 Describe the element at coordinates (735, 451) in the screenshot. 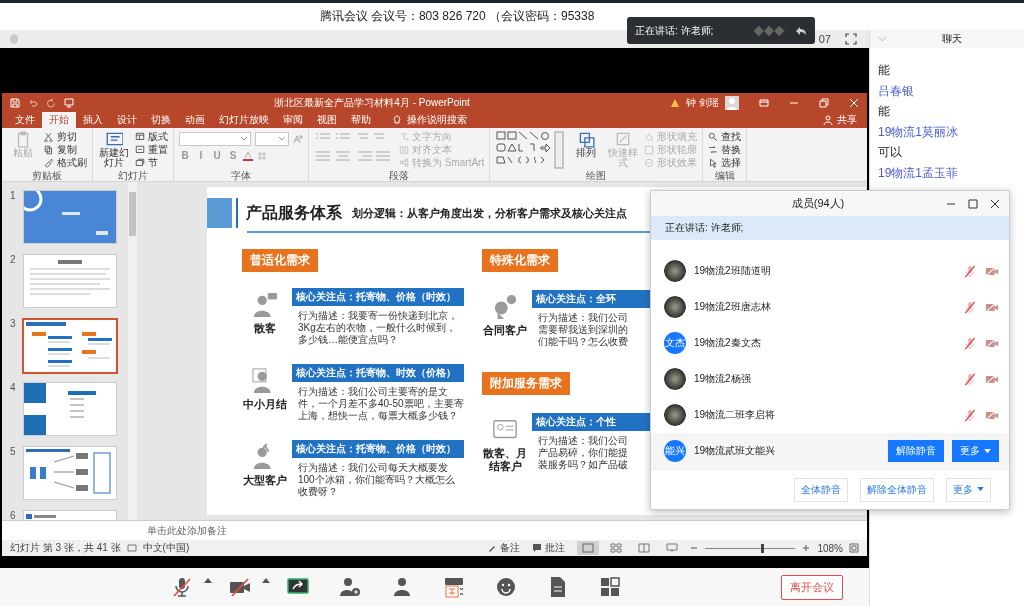

I see `member-name: 19物流貳班文能兴` at that location.